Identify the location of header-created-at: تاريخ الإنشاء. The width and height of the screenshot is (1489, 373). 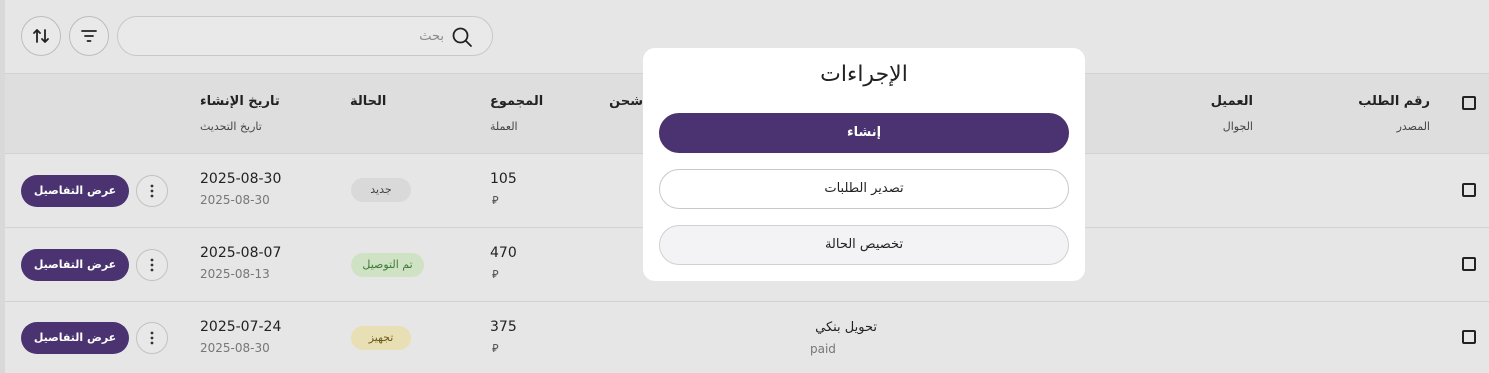
(240, 101).